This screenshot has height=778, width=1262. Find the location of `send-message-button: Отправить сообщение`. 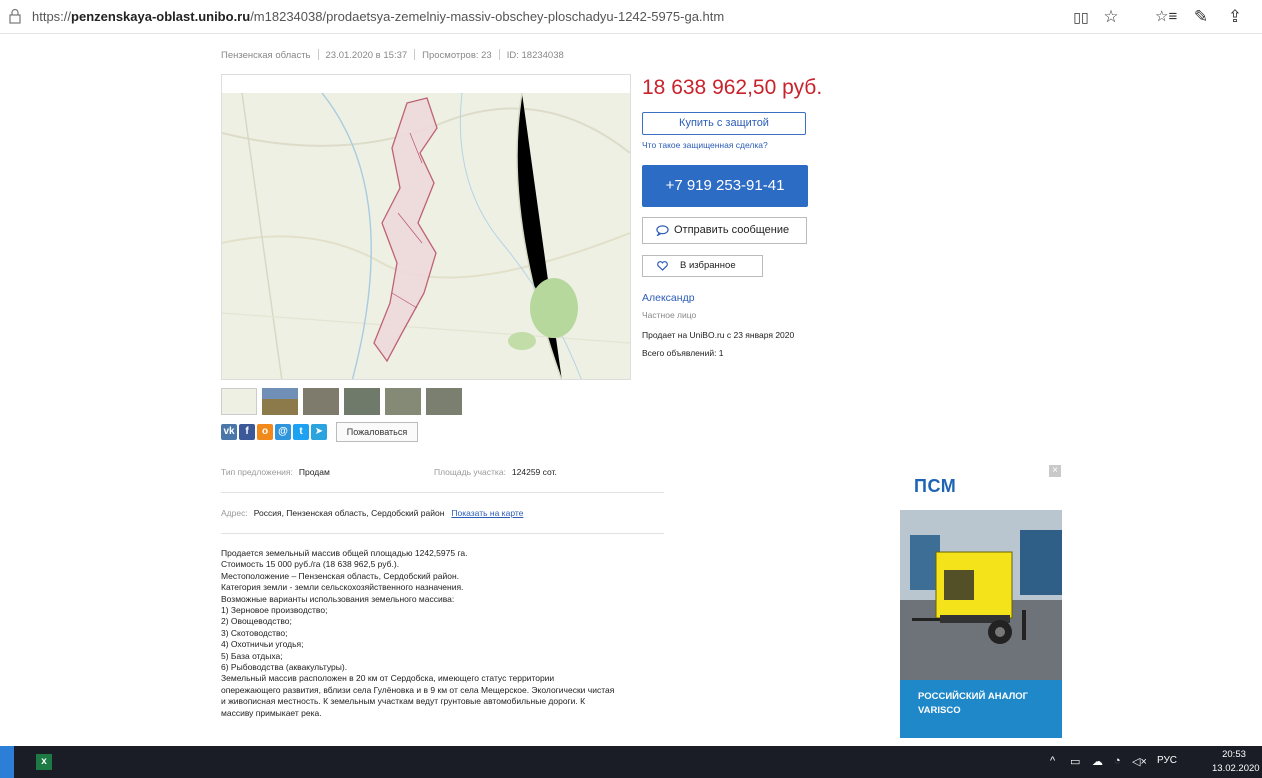

send-message-button: Отправить сообщение is located at coordinates (724, 230).